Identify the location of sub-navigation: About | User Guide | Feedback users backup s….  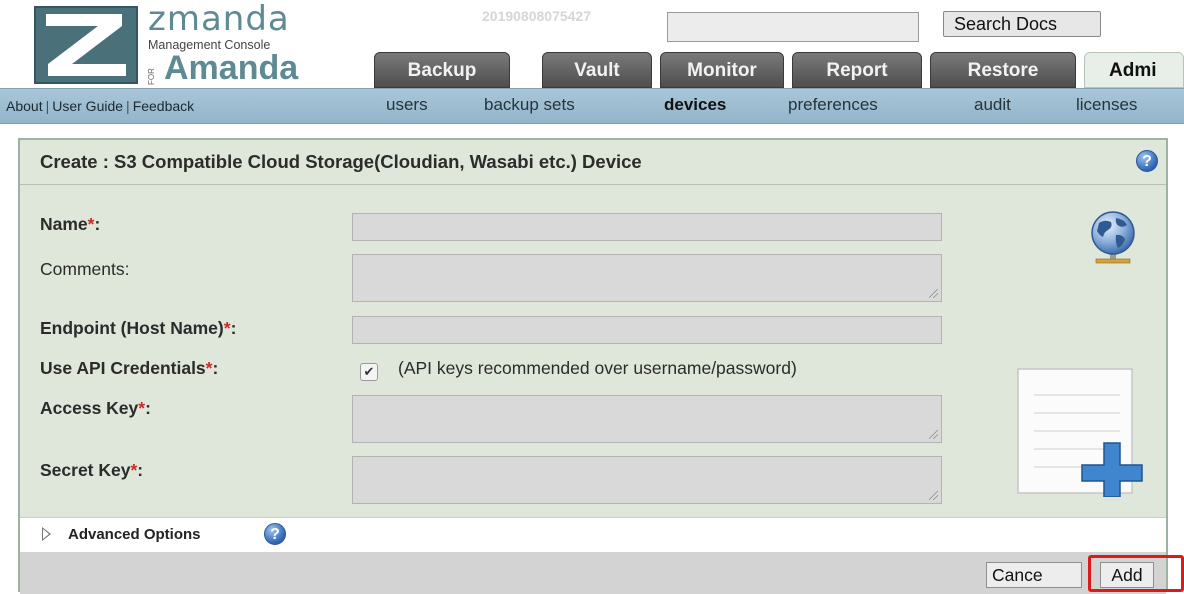
(592, 106).